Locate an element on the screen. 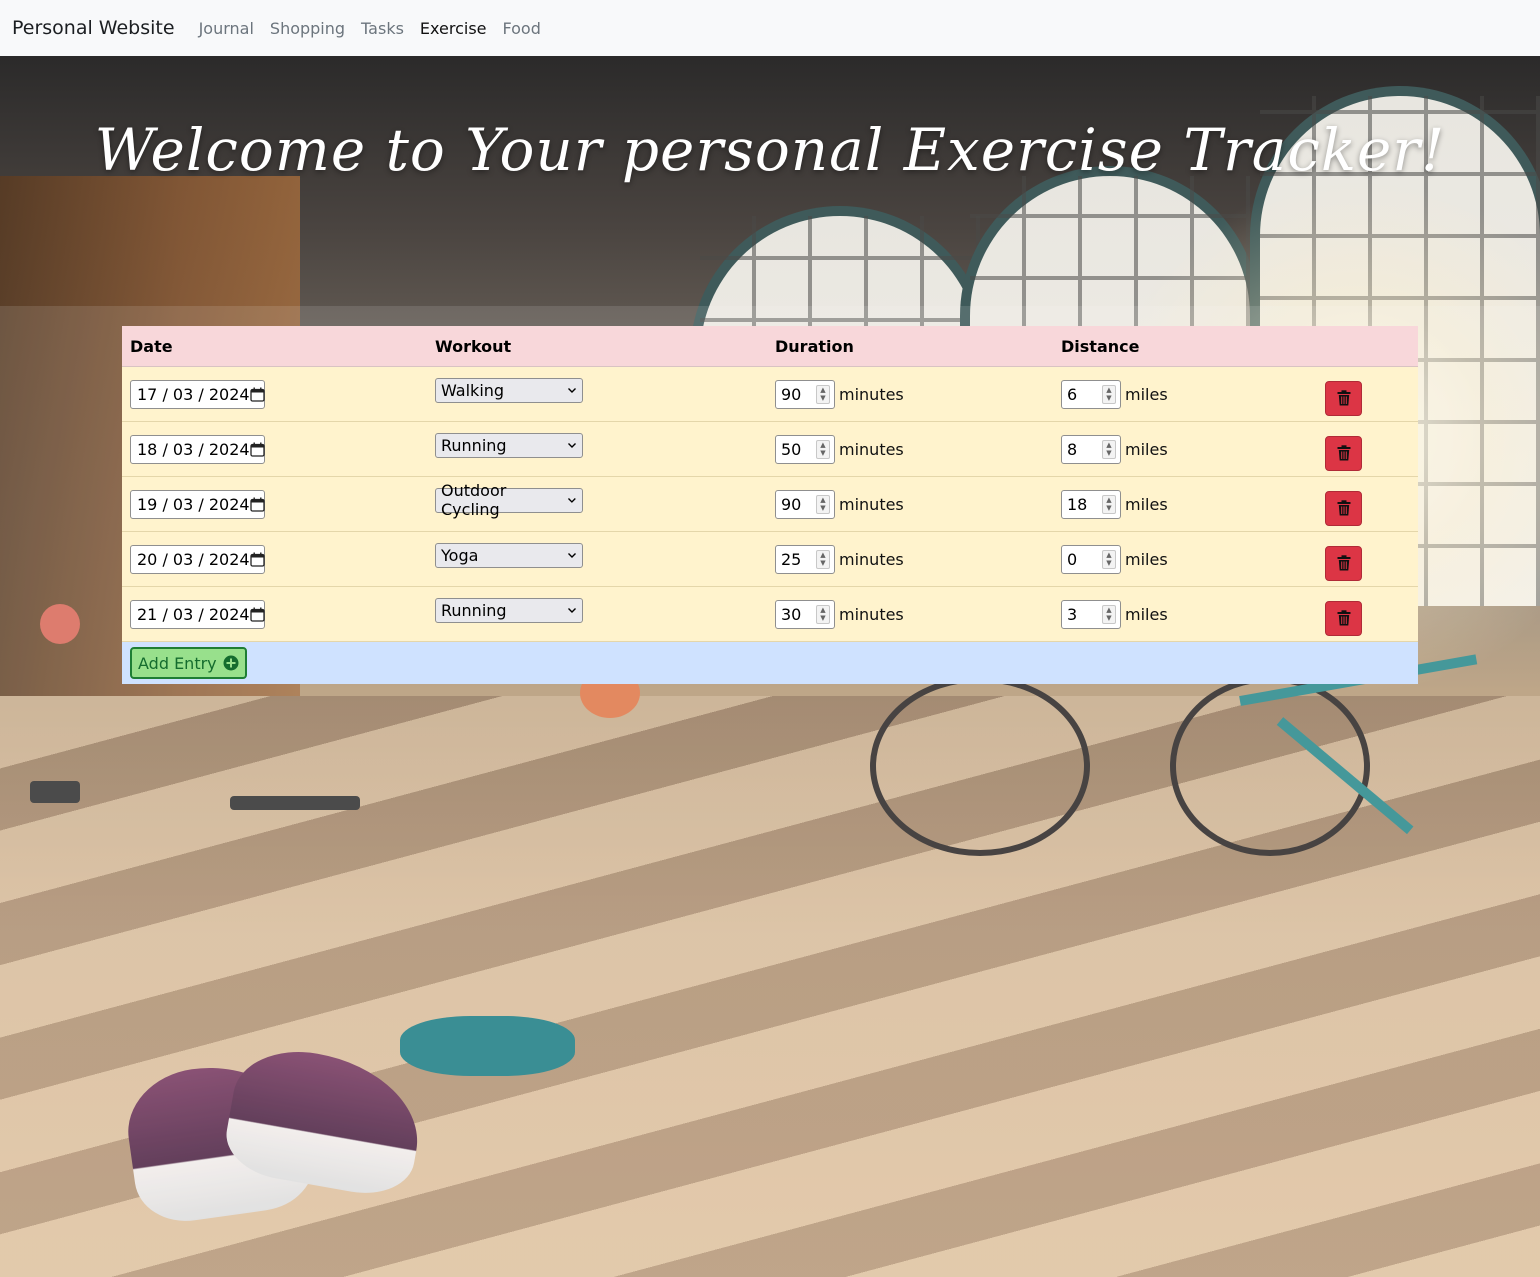  distance-input: 18 ▲ ▼ is located at coordinates (1091, 504).